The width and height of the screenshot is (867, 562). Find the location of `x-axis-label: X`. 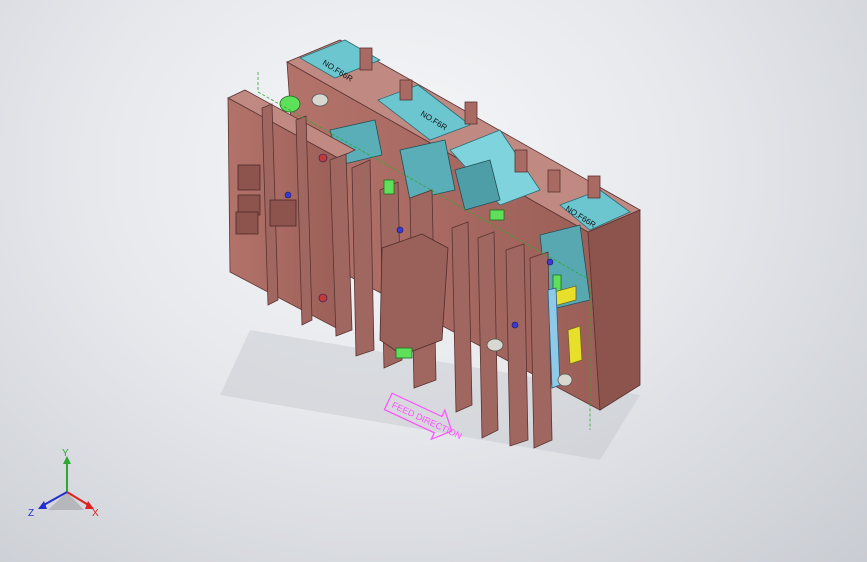

x-axis-label: X is located at coordinates (95, 513).